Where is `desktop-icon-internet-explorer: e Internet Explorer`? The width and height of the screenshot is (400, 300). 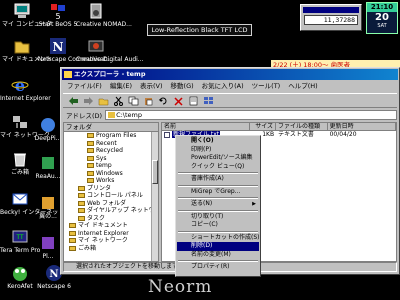
desktop-icon-internet-explorer: e Internet Explorer is located at coordinates (25, 89).